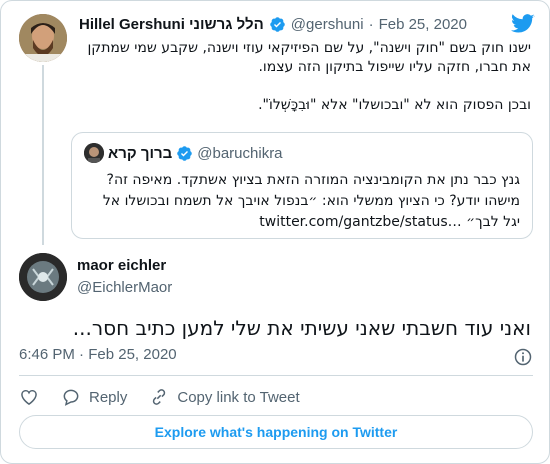  What do you see at coordinates (240, 153) in the screenshot?
I see `quoted-author-handle: @baruchikra` at bounding box center [240, 153].